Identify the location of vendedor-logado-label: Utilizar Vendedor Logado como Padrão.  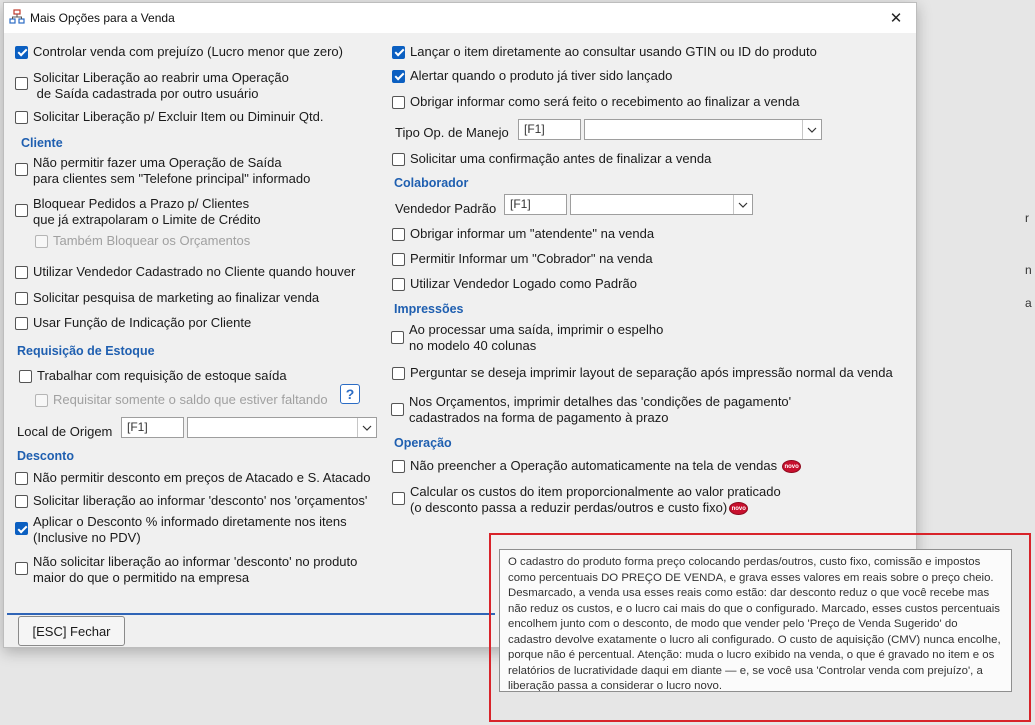
(523, 283).